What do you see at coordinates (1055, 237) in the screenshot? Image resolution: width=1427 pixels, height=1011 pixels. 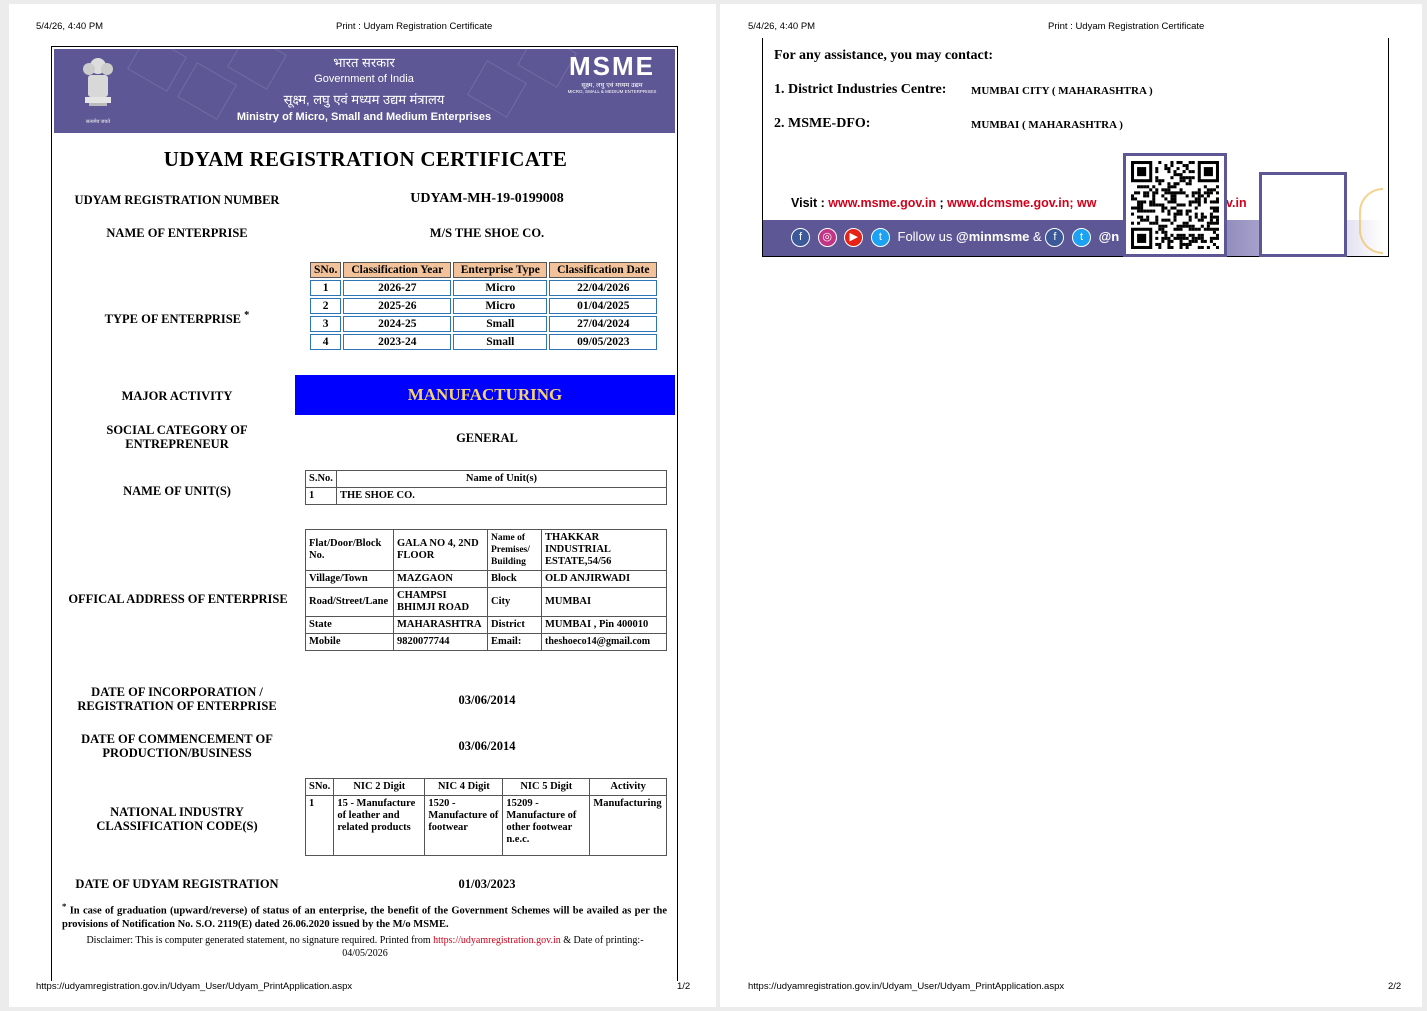 I see `facebook-icon-2: f` at bounding box center [1055, 237].